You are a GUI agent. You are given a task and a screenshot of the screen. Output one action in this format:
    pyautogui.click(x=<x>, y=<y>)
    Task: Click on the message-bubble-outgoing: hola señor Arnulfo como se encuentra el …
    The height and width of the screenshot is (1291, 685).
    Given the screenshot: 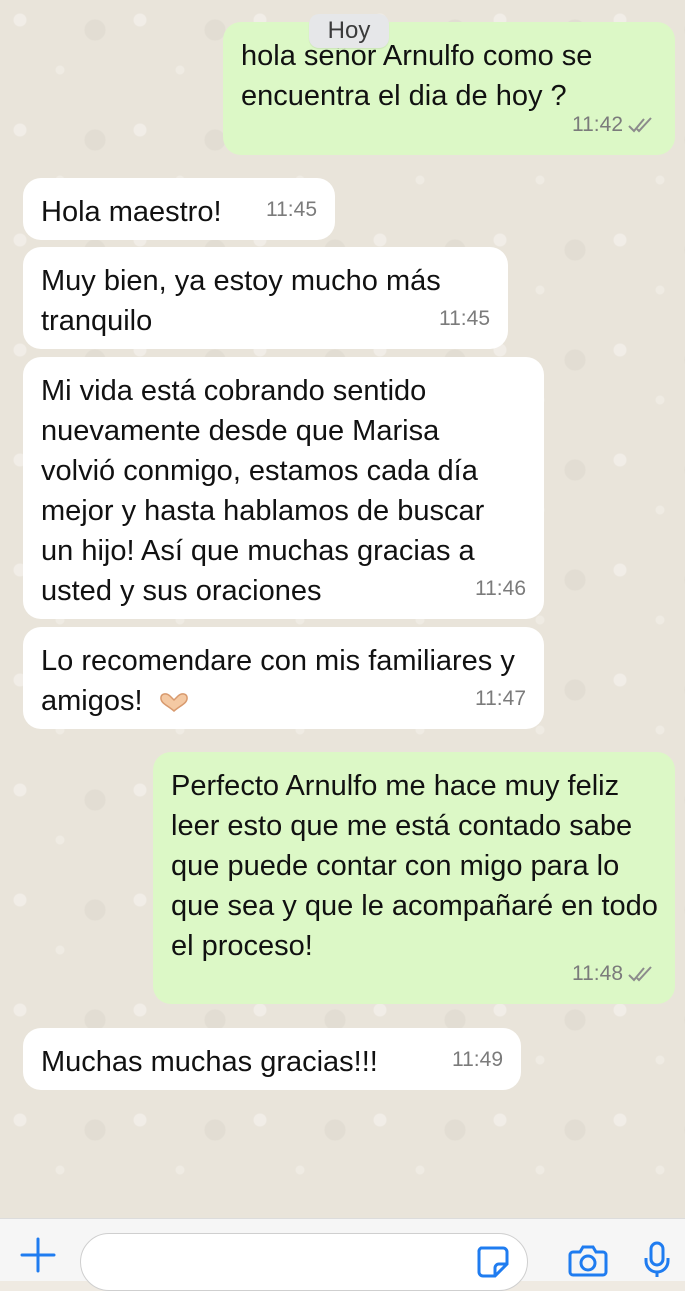 What is the action you would take?
    pyautogui.click(x=449, y=88)
    